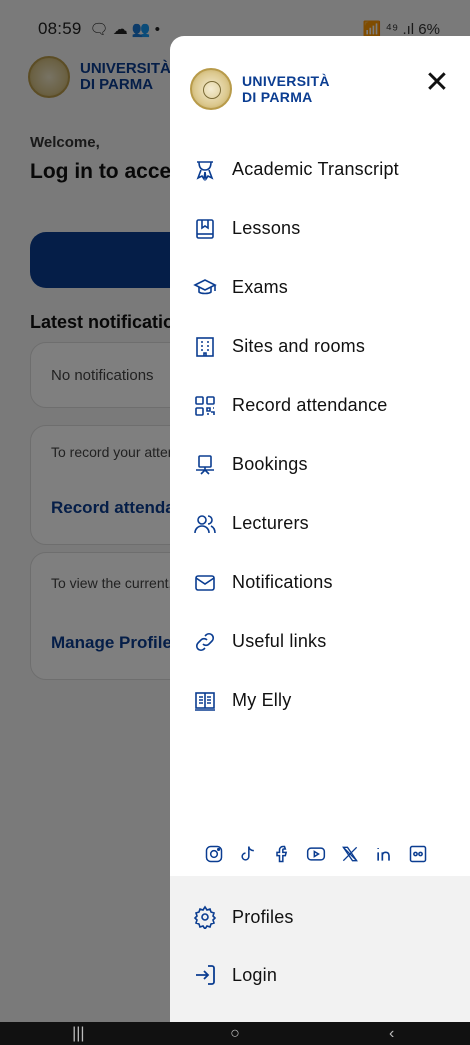 This screenshot has width=470, height=1045. Describe the element at coordinates (437, 83) in the screenshot. I see `close-icon: ✕` at that location.